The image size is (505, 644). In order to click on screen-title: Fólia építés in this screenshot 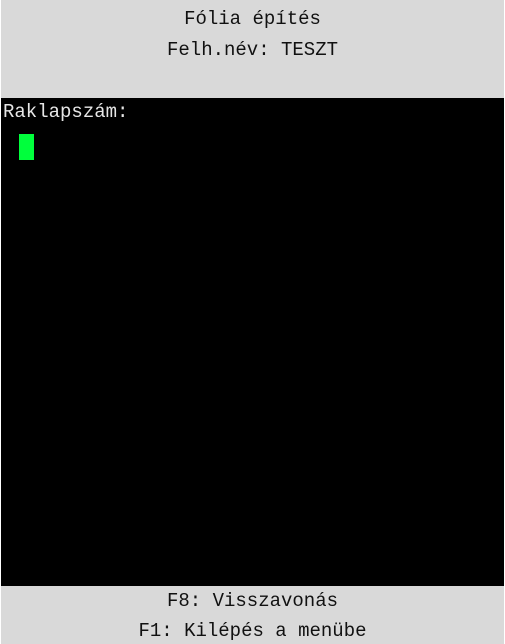, I will do `click(252, 19)`.